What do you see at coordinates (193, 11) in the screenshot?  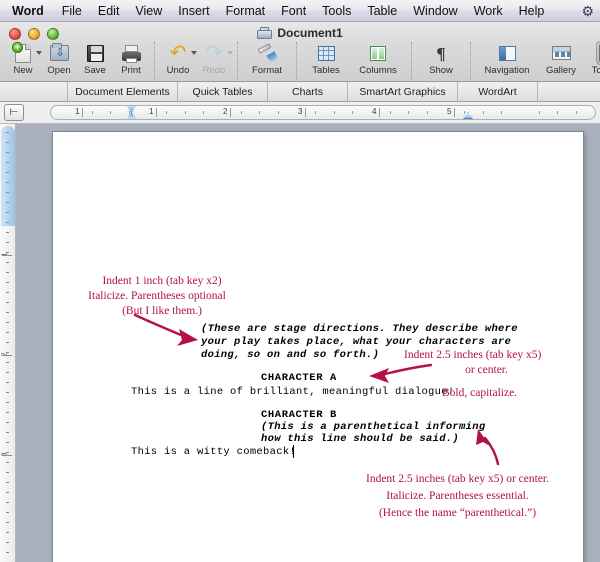 I see `menu-item-insert: Insert` at bounding box center [193, 11].